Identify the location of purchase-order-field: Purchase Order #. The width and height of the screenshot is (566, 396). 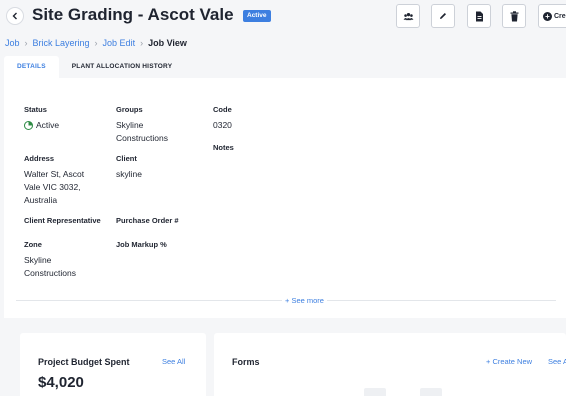
(147, 223).